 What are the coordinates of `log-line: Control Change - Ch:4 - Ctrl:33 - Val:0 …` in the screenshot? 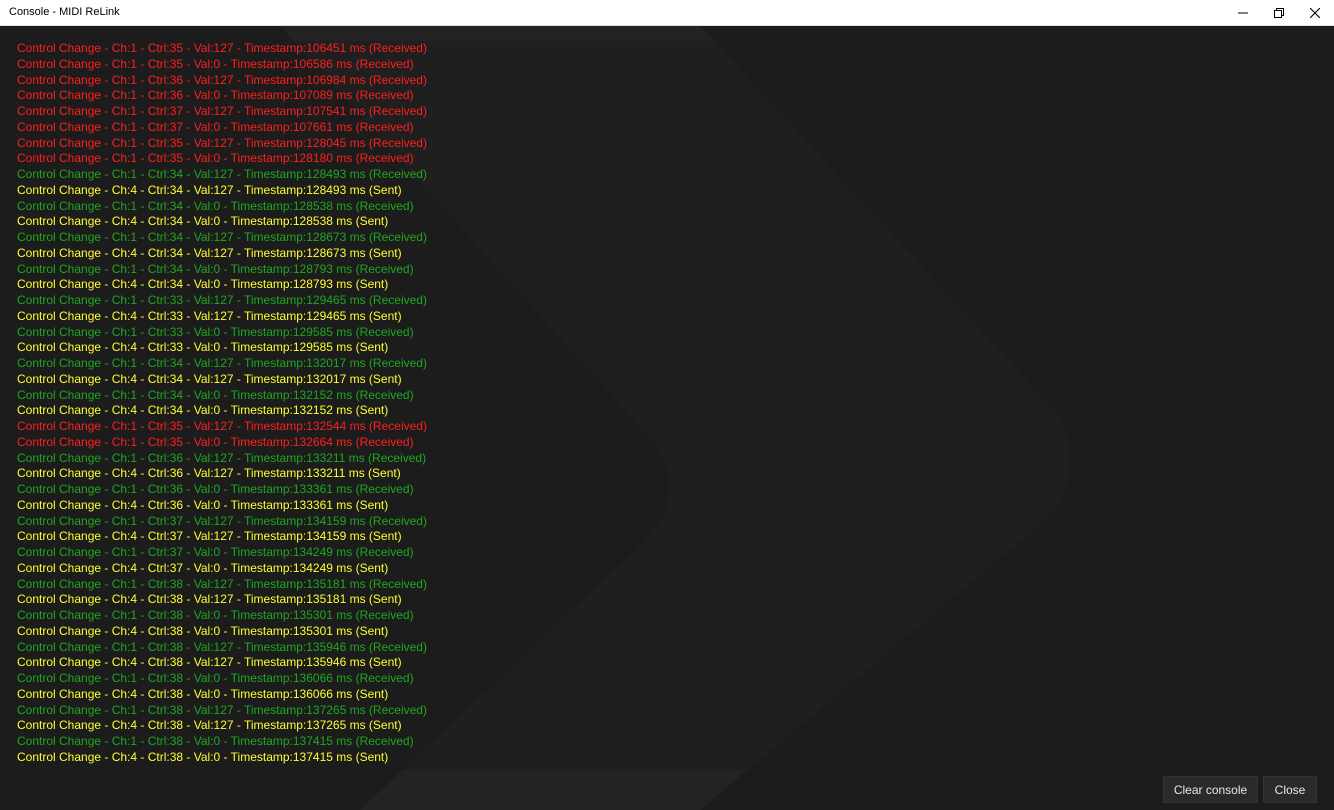 It's located at (203, 347).